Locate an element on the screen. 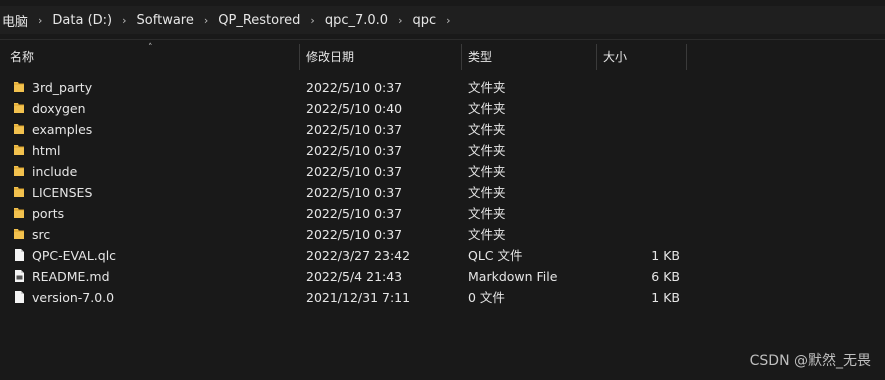  column-header-type: 类型 is located at coordinates (529, 57).